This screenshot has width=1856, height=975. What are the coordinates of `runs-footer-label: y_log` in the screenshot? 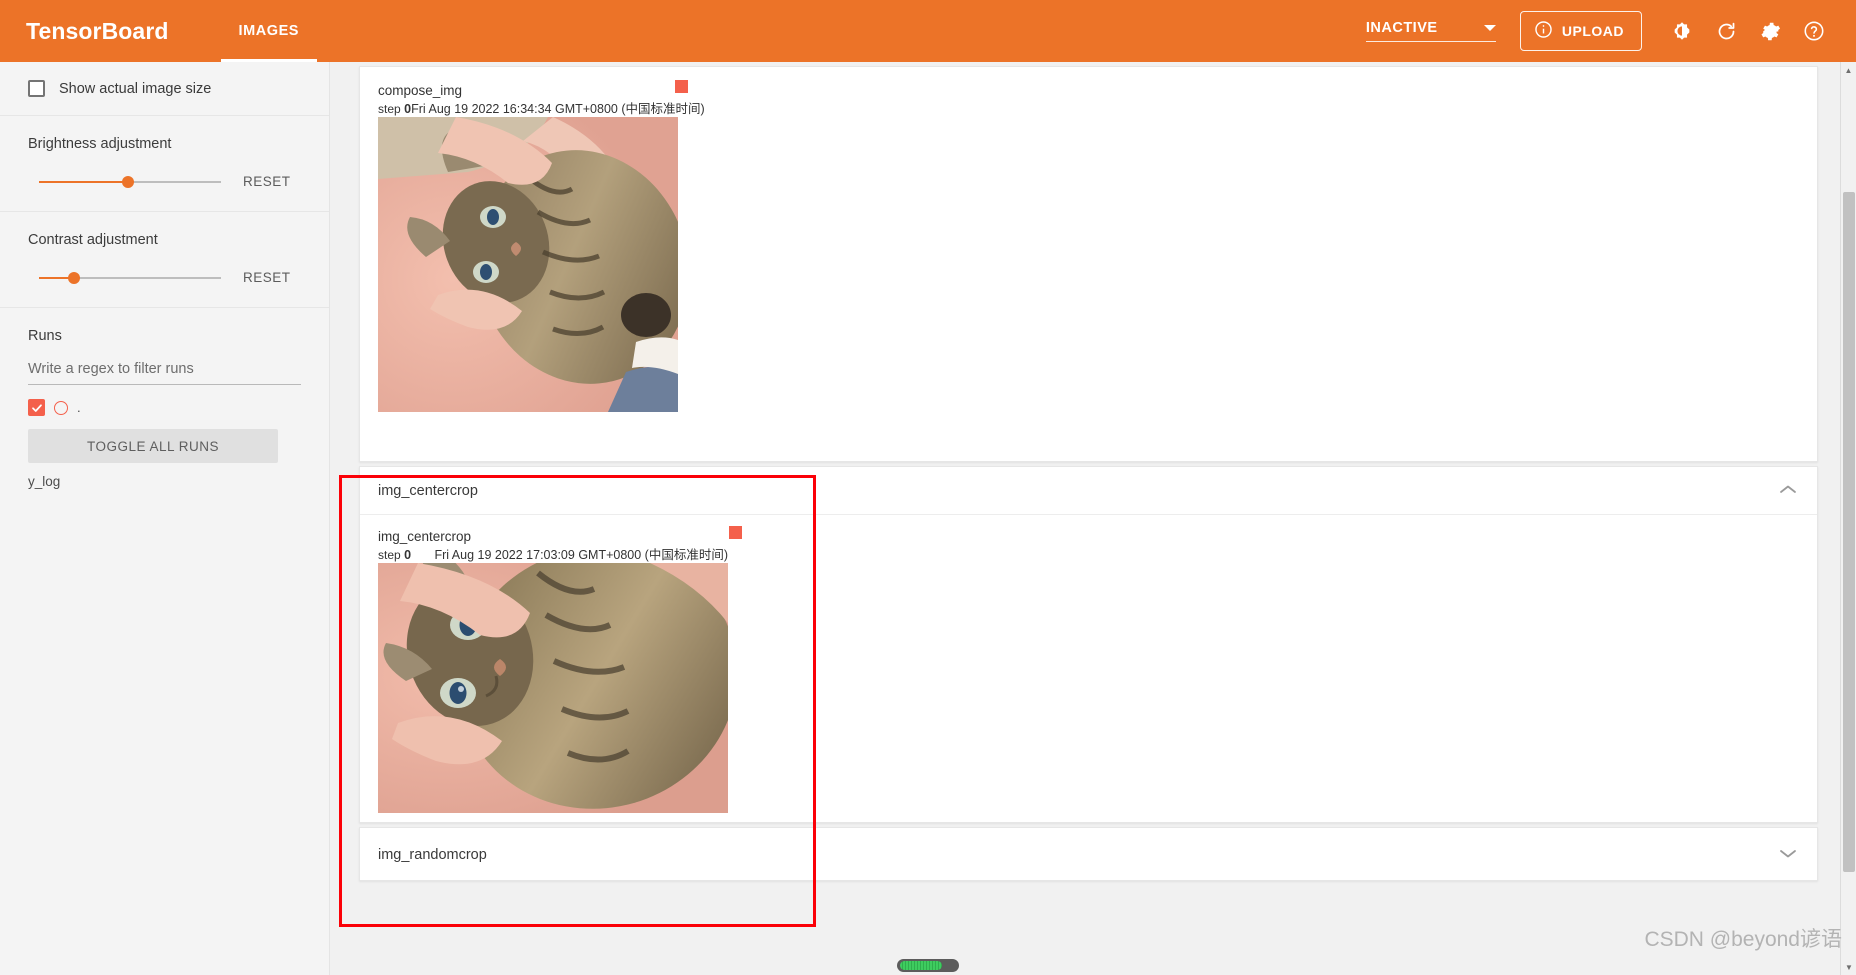 It's located at (44, 481).